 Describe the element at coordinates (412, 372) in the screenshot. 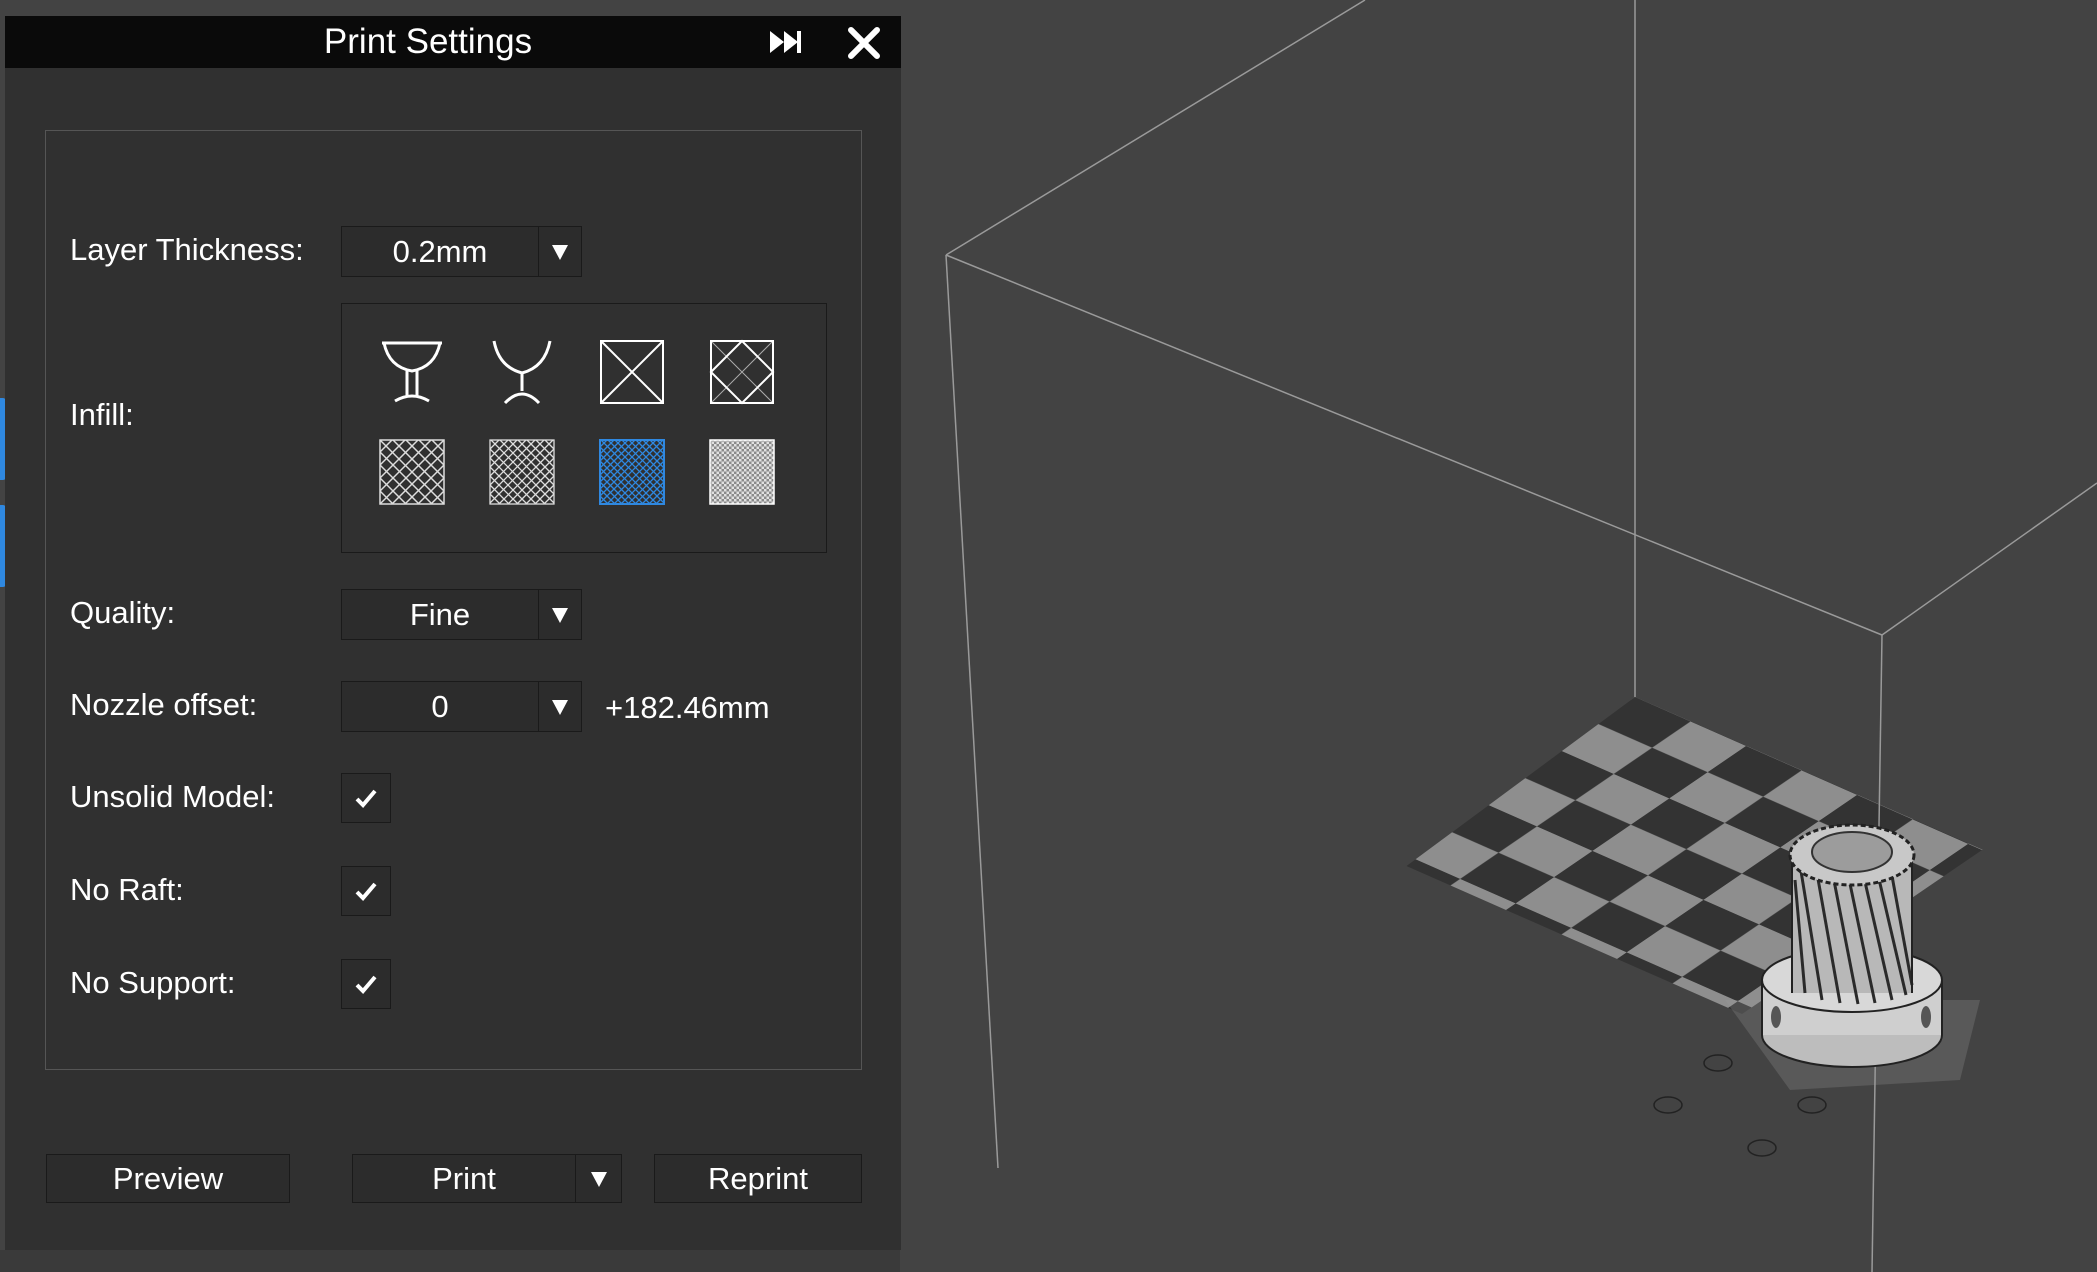

I see `goblet-solid-icon` at that location.